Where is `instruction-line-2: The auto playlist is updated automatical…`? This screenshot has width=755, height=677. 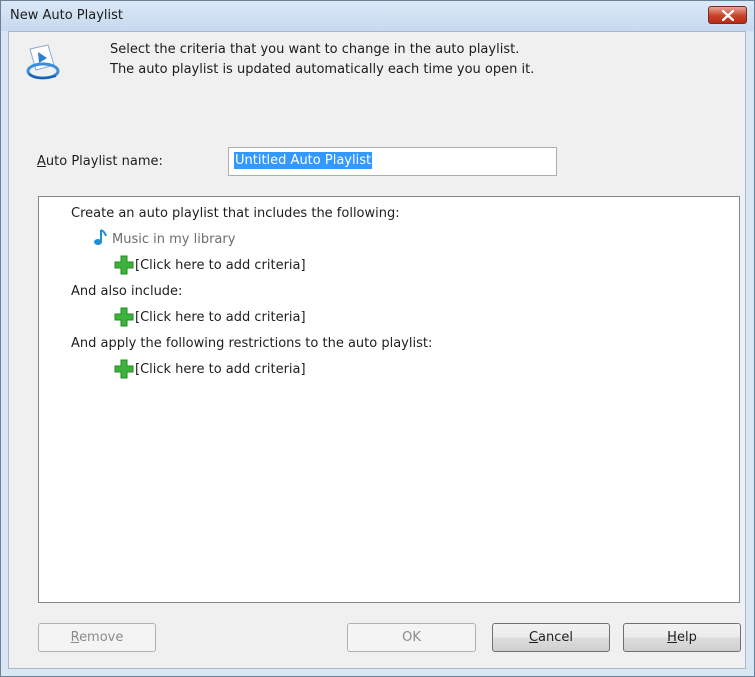
instruction-line-2: The auto playlist is updated automatical… is located at coordinates (322, 69).